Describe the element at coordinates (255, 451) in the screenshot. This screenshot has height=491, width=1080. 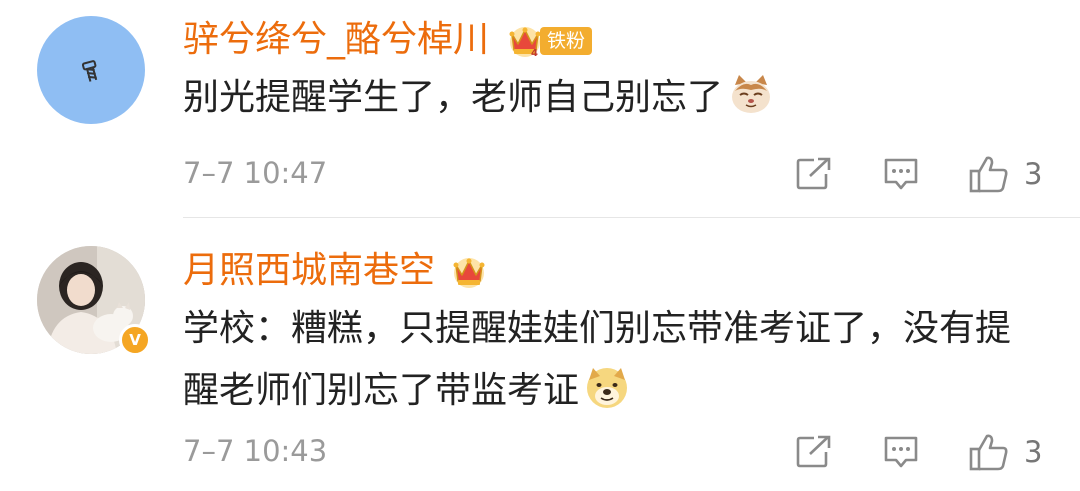
I see `timestamp: 7–7 10:43` at that location.